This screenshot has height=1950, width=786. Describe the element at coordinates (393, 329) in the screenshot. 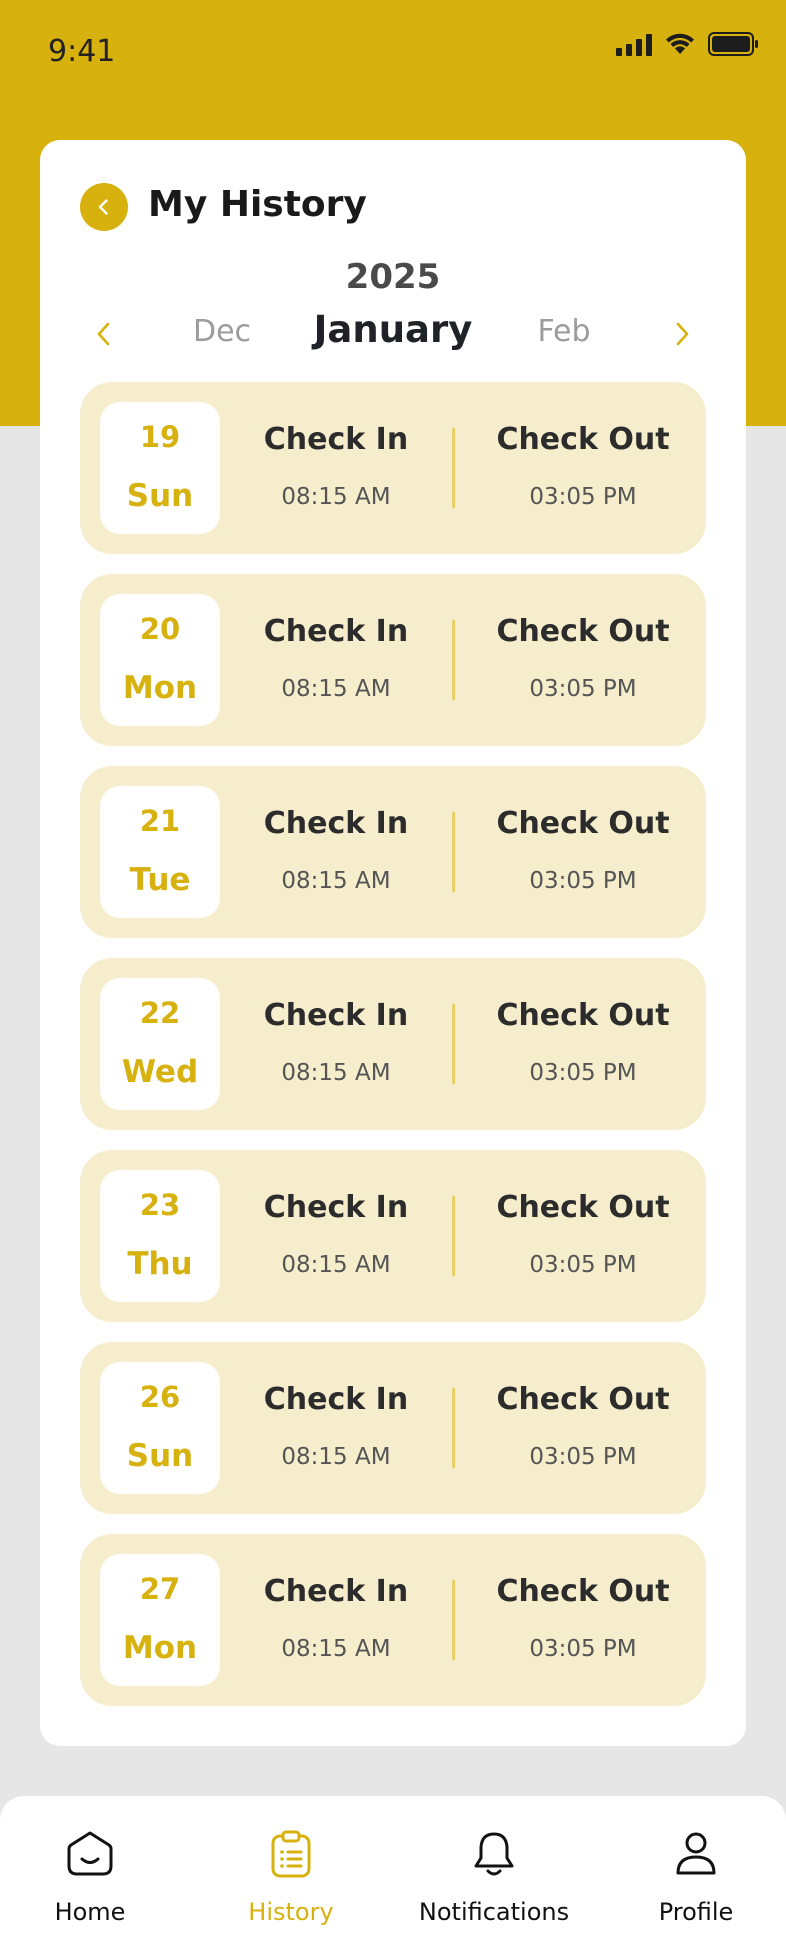

I see `current-month-label: January` at that location.